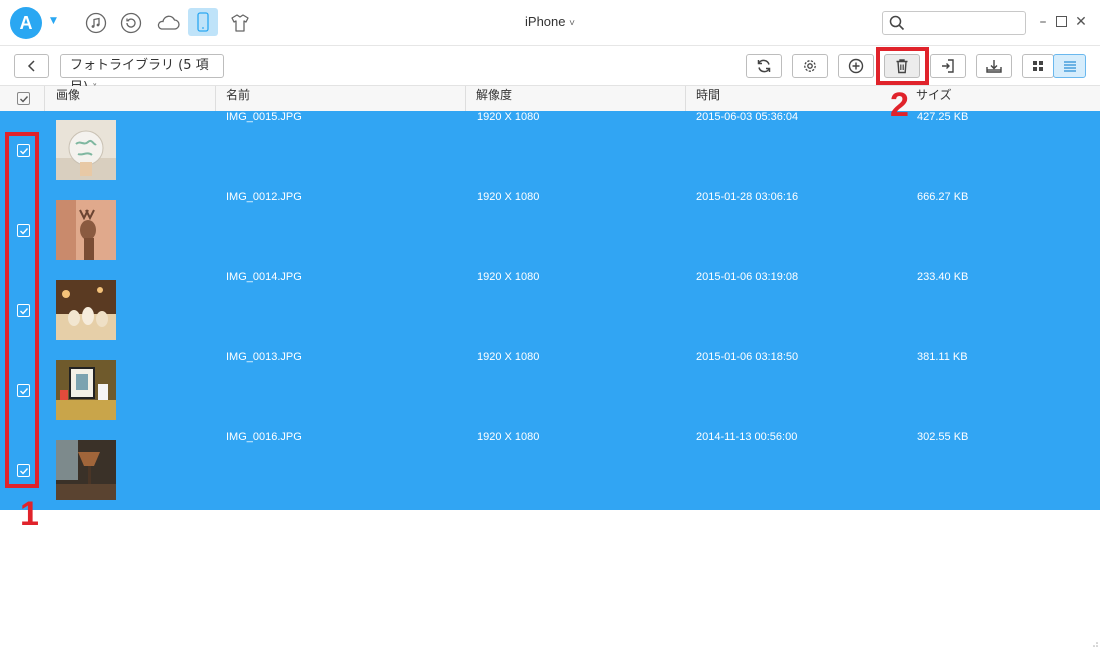  What do you see at coordinates (29, 514) in the screenshot?
I see `step-1-label: 1` at bounding box center [29, 514].